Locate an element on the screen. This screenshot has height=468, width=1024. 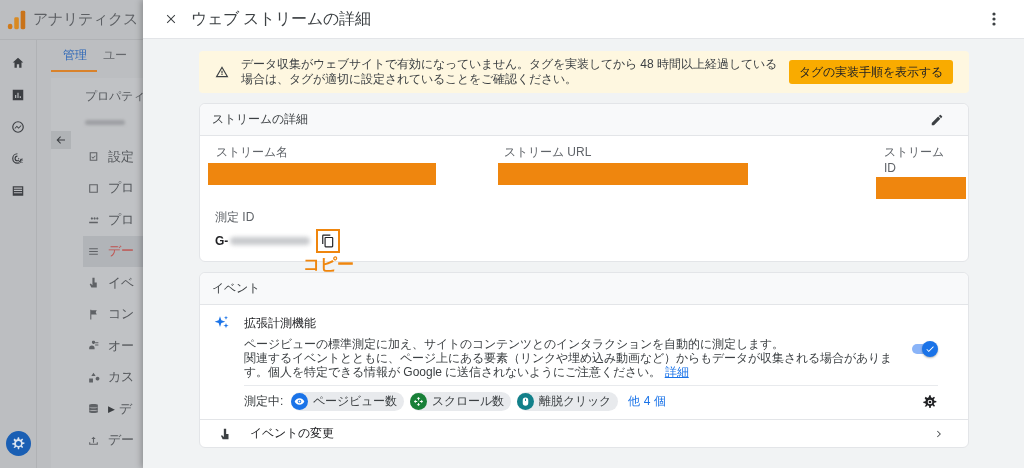
card-title: イベント is located at coordinates (236, 288).